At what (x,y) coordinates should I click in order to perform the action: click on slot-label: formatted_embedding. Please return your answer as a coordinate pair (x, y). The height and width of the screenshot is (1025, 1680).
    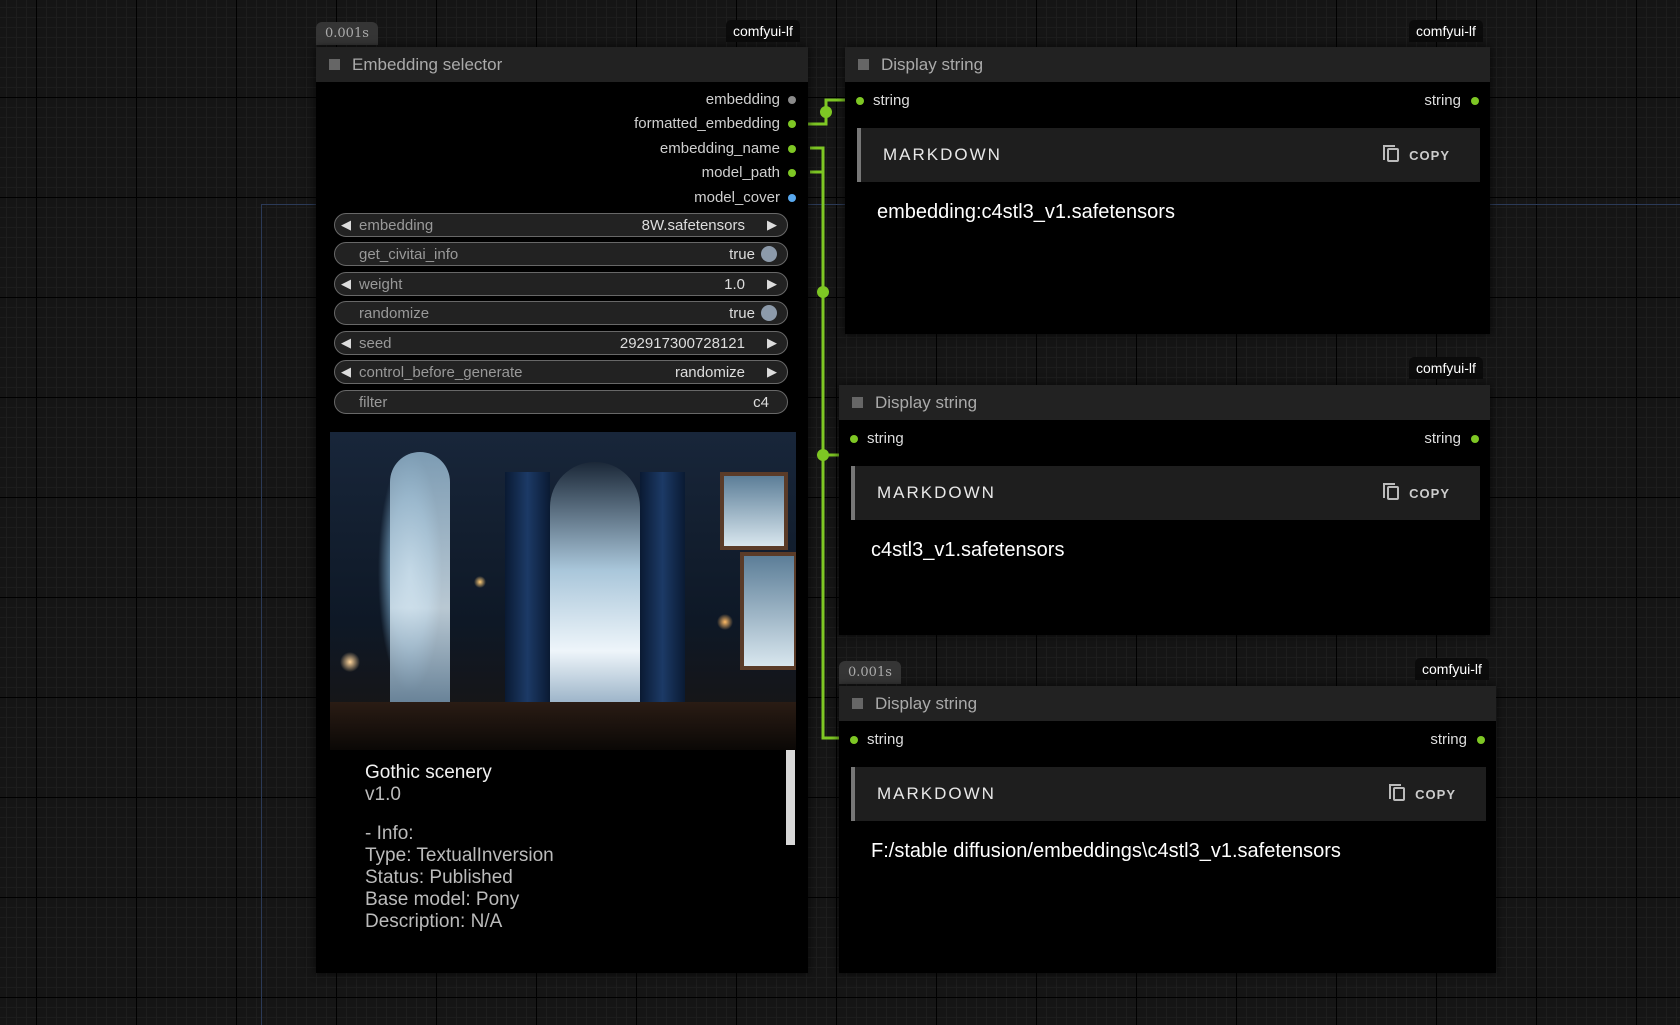
    Looking at the image, I should click on (707, 123).